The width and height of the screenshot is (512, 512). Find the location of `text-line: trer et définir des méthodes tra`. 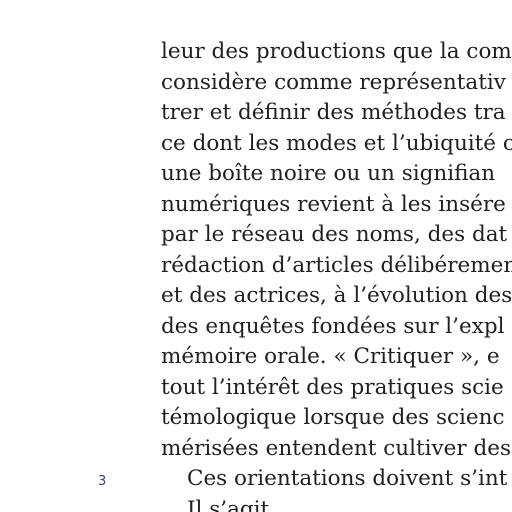

text-line: trer et définir des méthodes tra is located at coordinates (333, 112).